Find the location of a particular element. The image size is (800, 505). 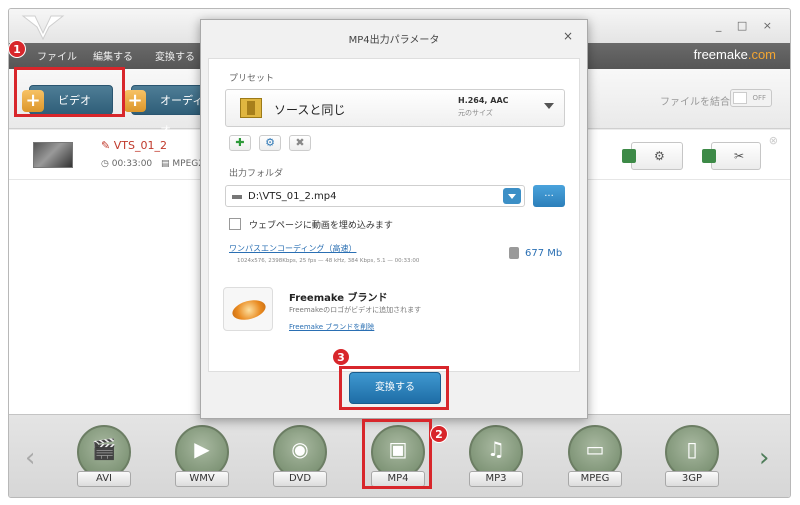

brand-logo-text: freemake.com is located at coordinates (735, 54).